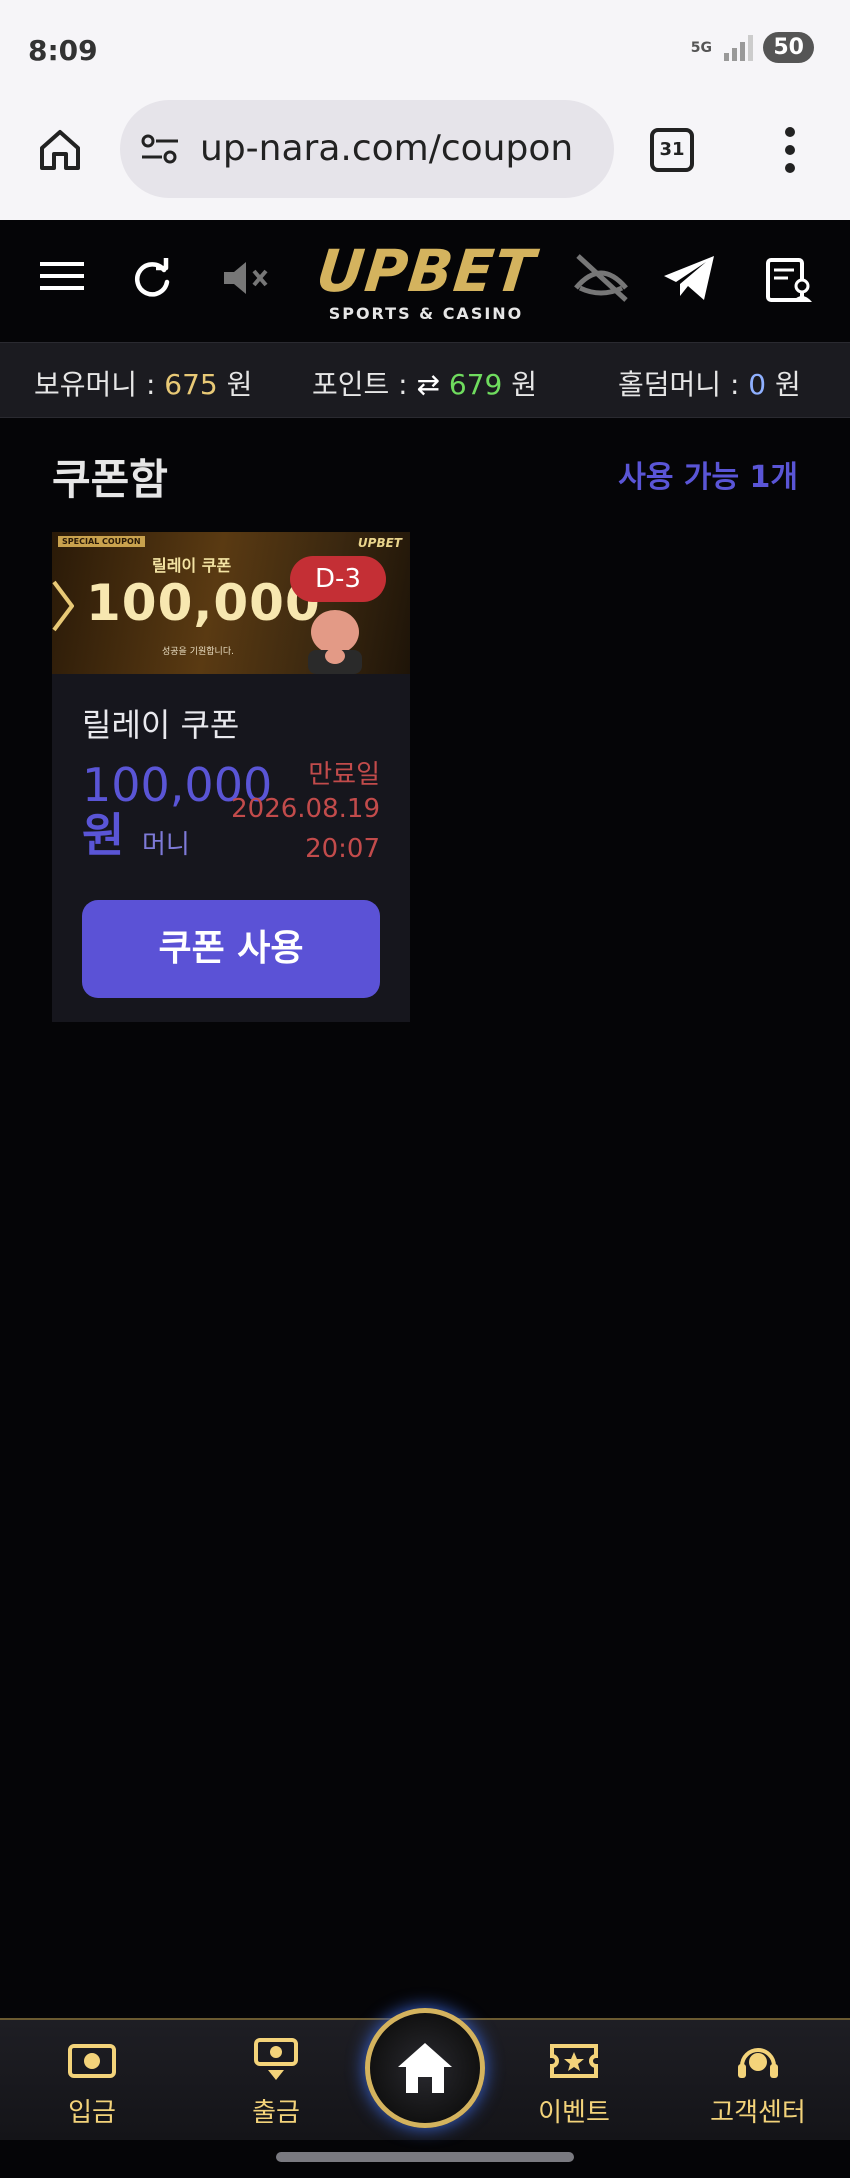  I want to click on banner-subtitle: 릴레이 쿠폰, so click(192, 565).